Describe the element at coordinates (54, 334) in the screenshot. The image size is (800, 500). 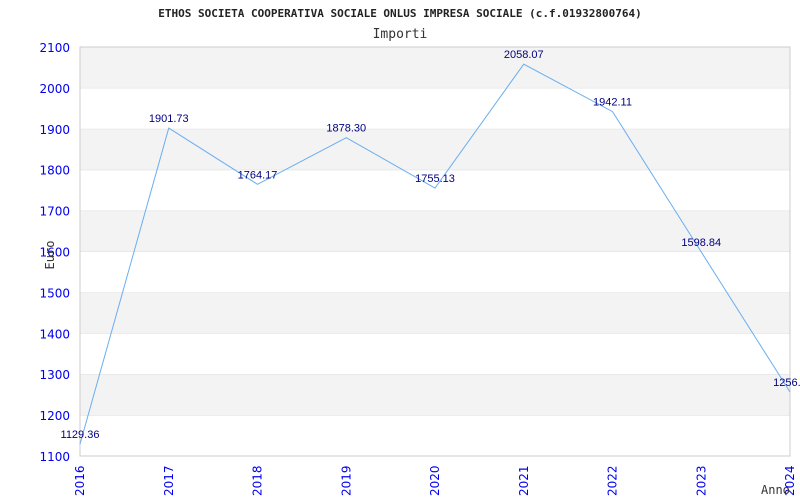
I see `y-tick-label: 1400` at that location.